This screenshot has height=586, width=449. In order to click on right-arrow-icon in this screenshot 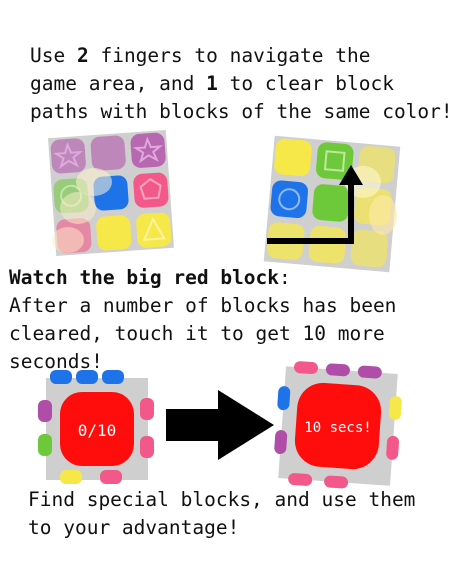, I will do `click(220, 425)`.